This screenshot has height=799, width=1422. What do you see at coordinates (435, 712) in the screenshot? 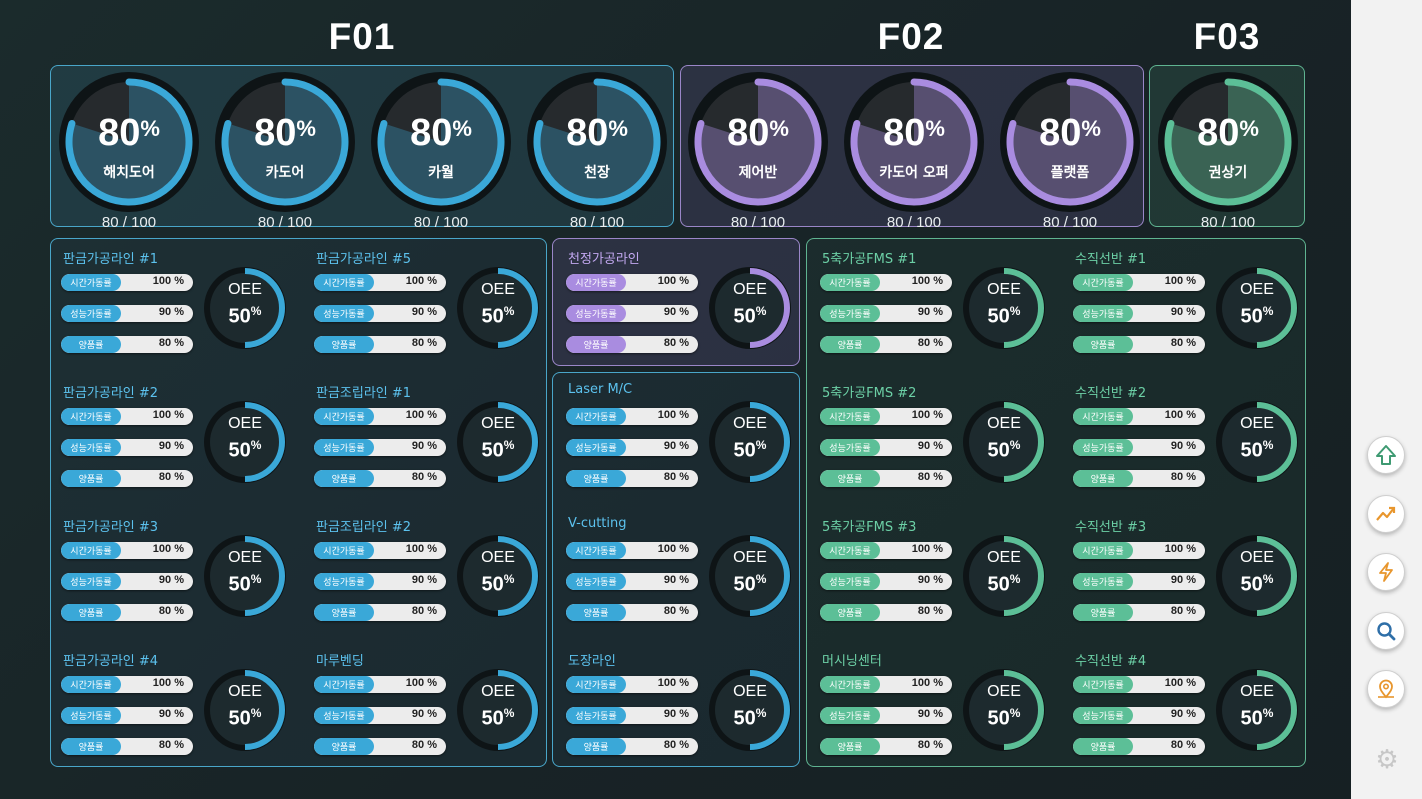
I see `line-card: 마루벤딩 시간가동률 100 % 성능가동률 90 % 양품률 80 % OEE 50%` at bounding box center [435, 712].